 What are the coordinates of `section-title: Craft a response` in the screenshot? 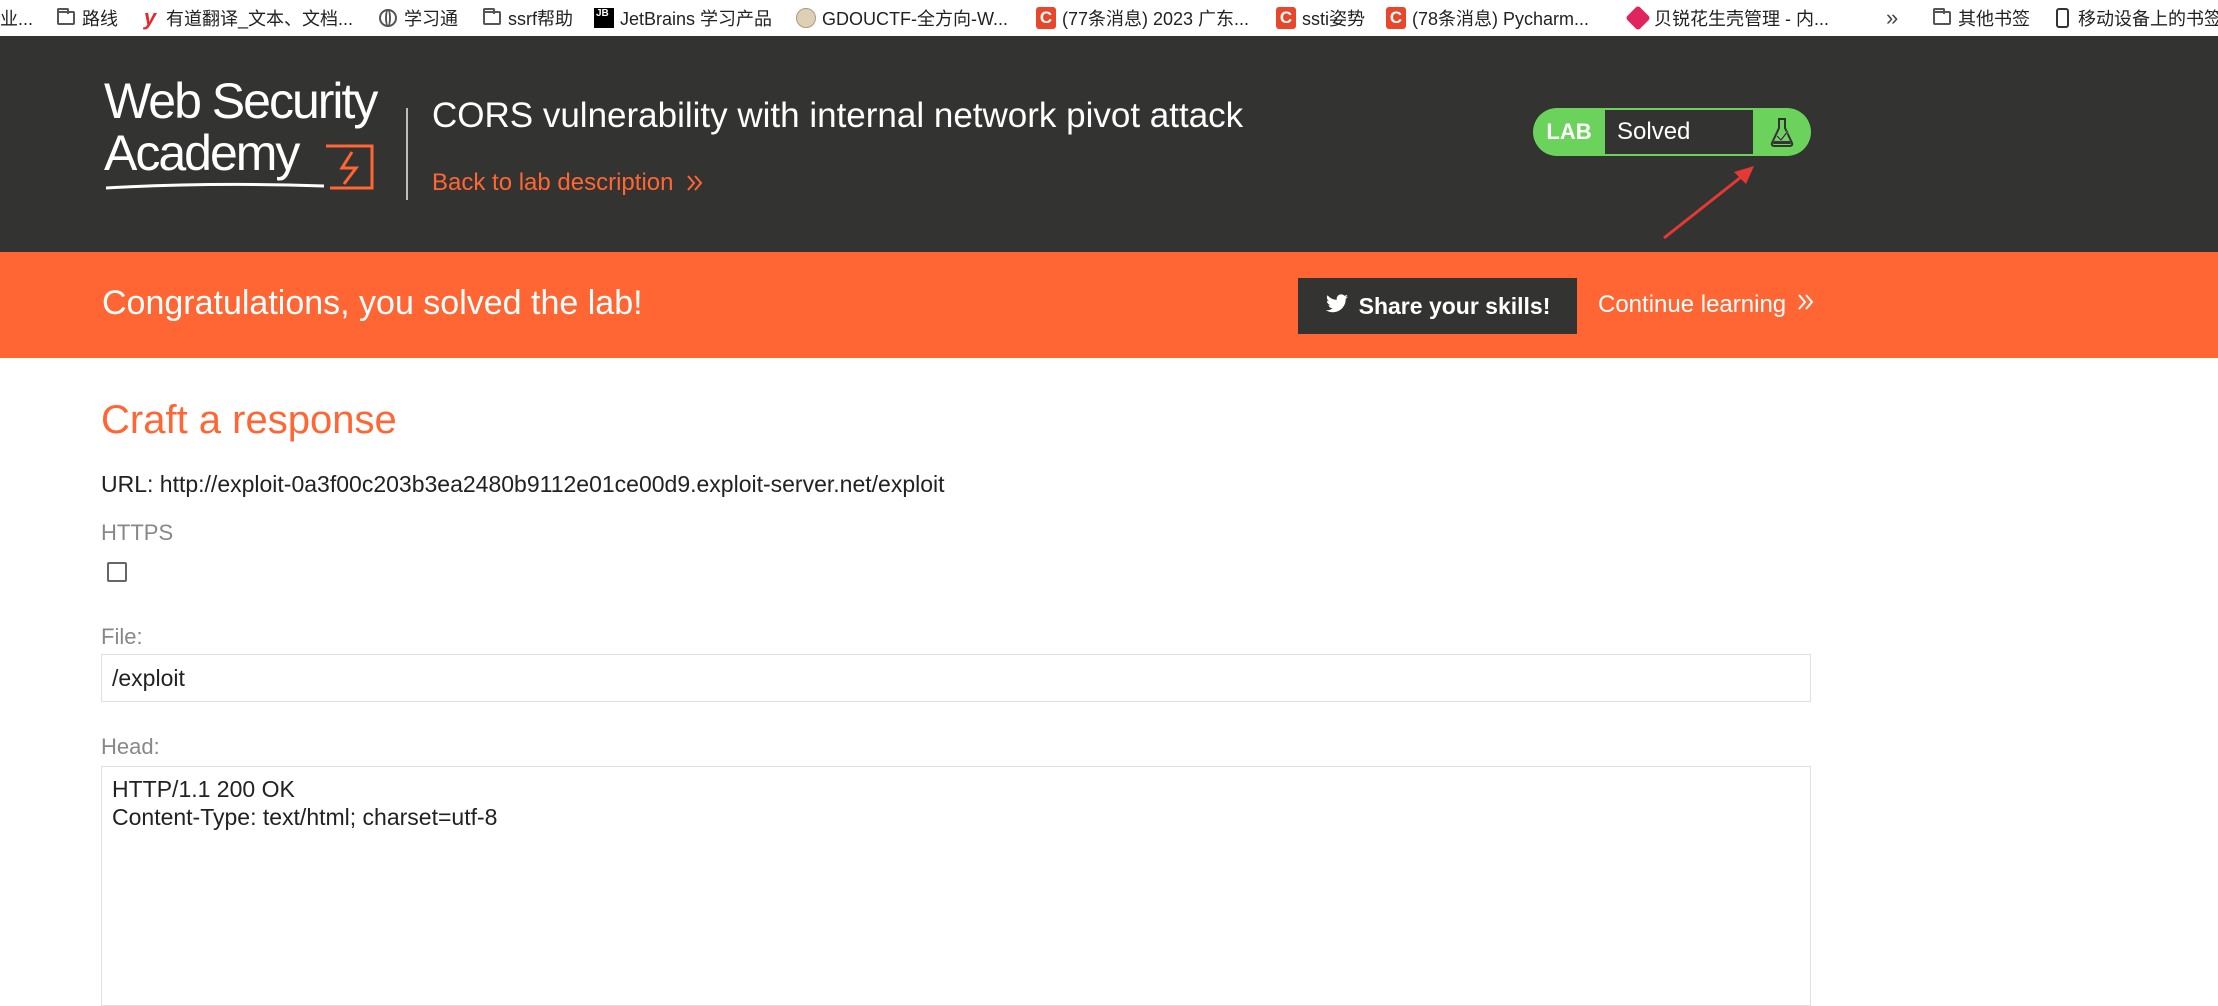 It's located at (249, 420).